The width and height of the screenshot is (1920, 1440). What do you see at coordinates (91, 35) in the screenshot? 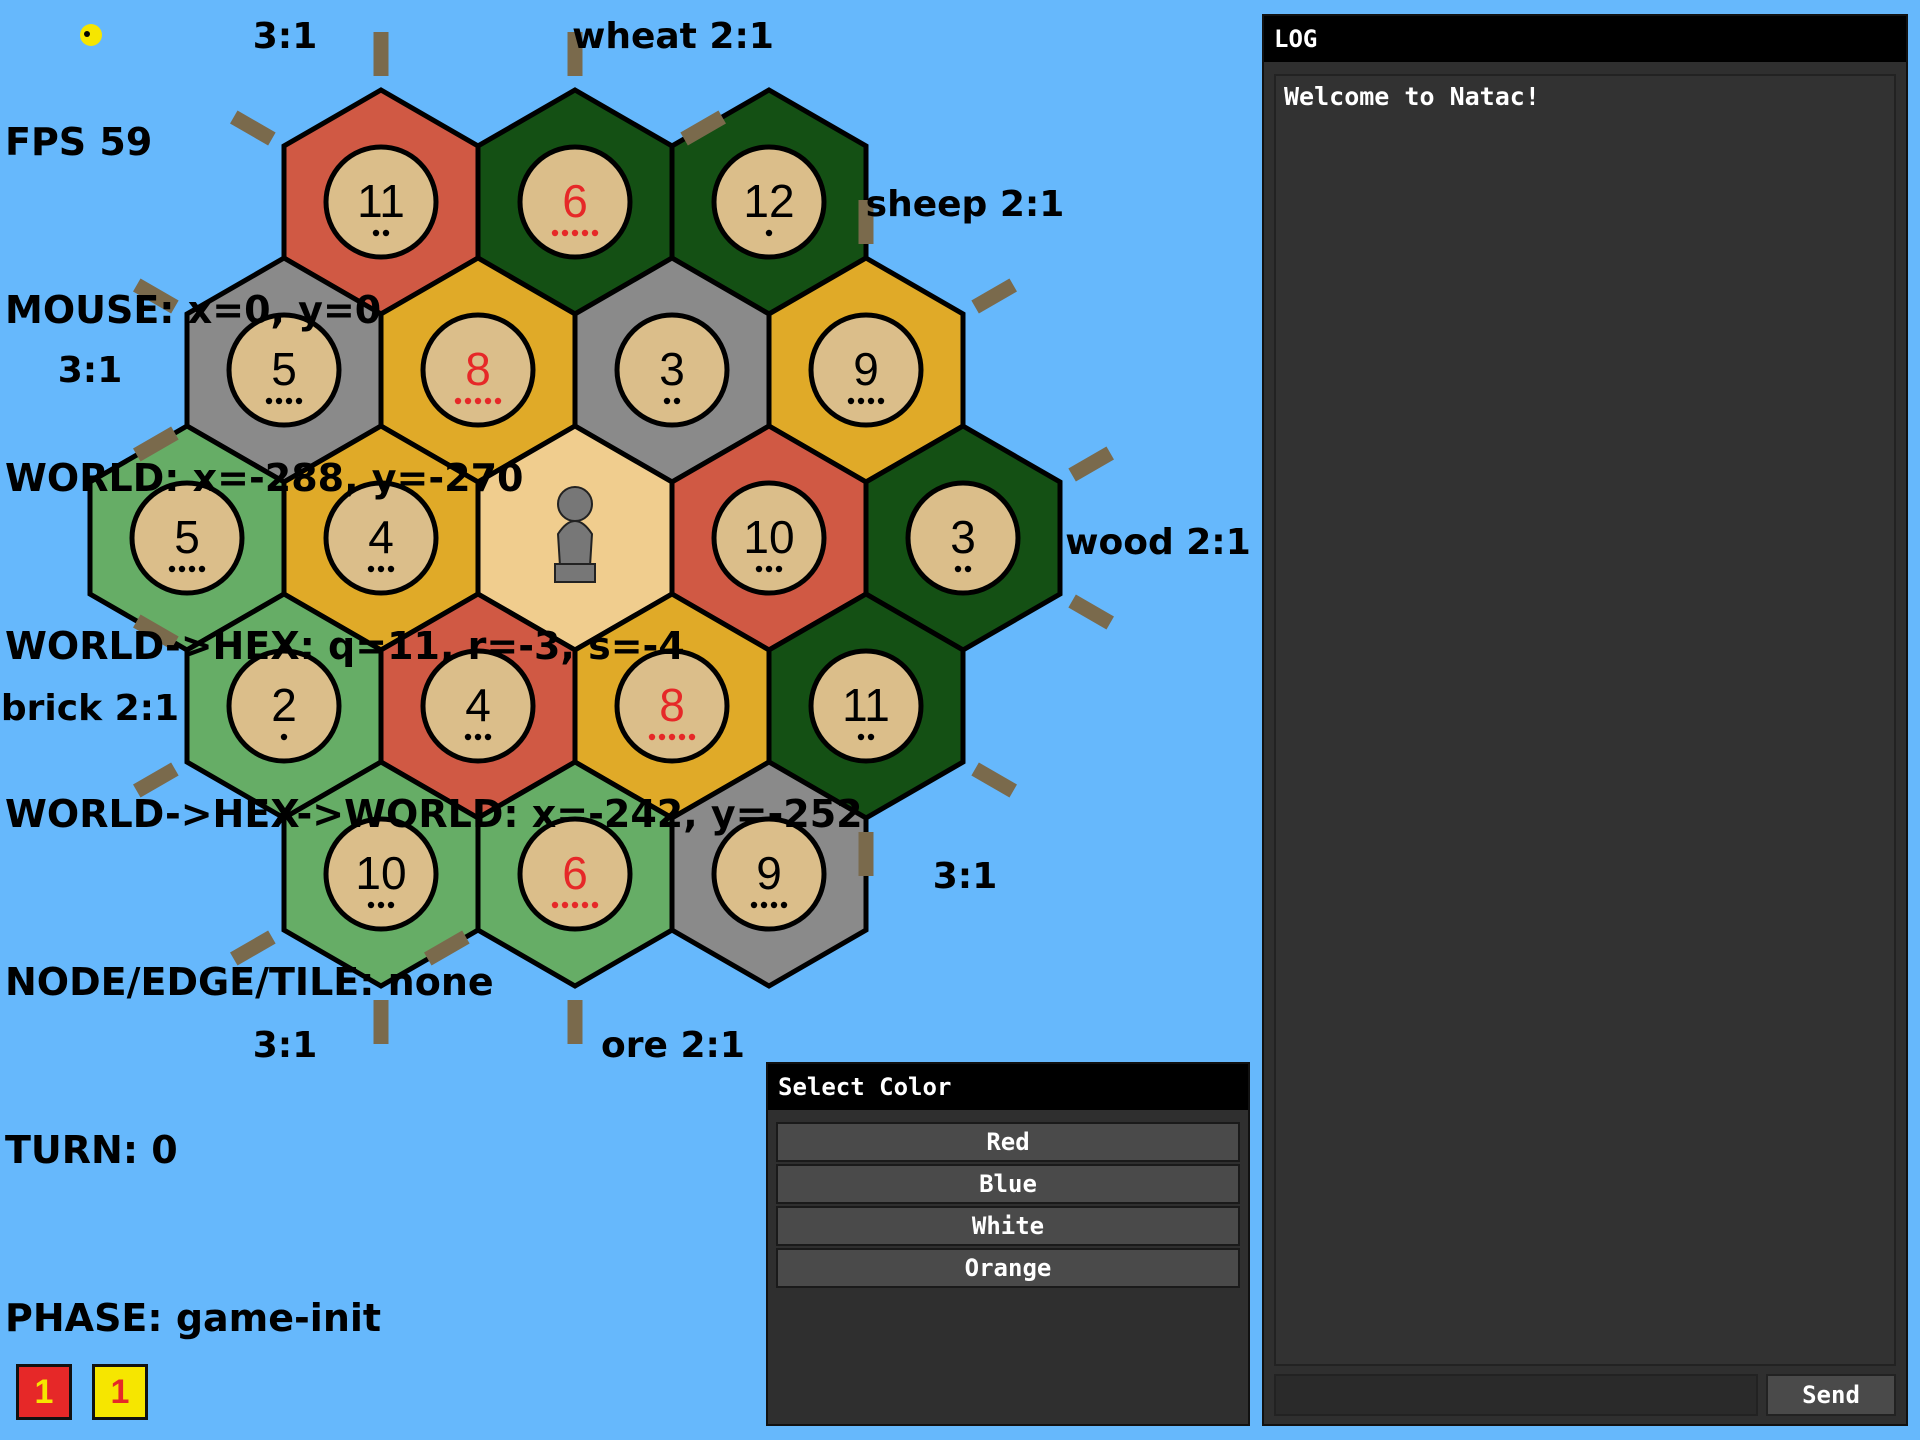
I see `mouse-cursor-icon` at bounding box center [91, 35].